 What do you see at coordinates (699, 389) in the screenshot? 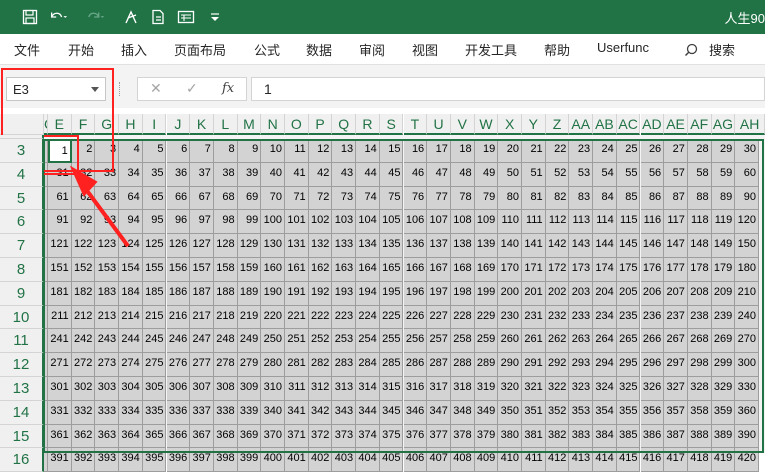
I see `cell-af13: 328` at bounding box center [699, 389].